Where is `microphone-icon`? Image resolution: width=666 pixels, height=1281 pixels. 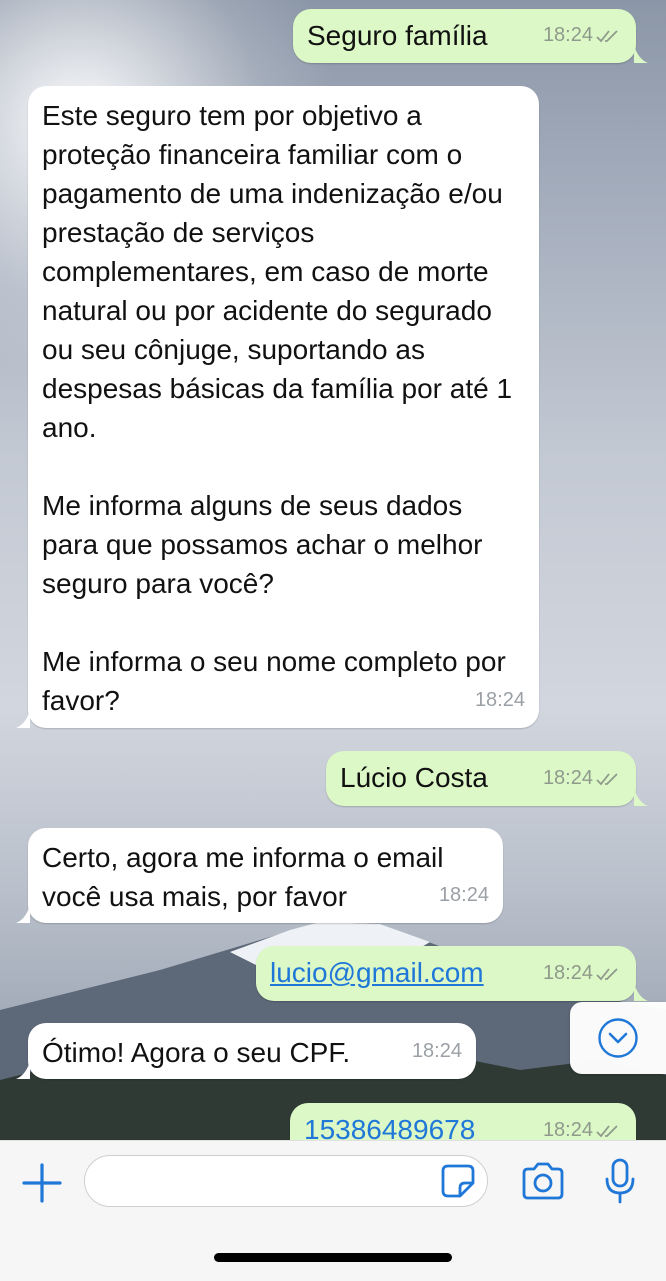
microphone-icon is located at coordinates (620, 1181).